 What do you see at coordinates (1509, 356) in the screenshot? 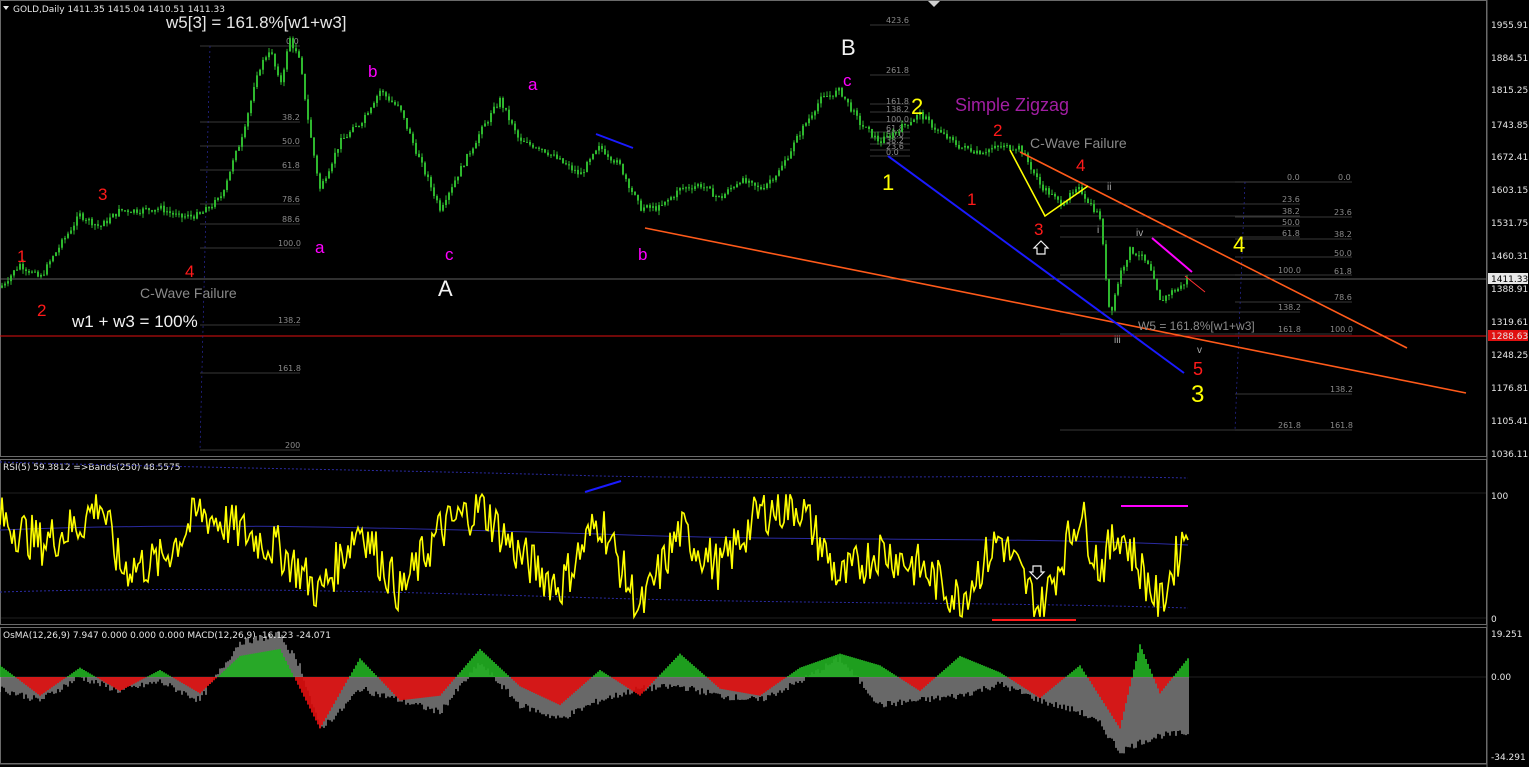
I see `price-tick: 1248.25` at bounding box center [1509, 356].